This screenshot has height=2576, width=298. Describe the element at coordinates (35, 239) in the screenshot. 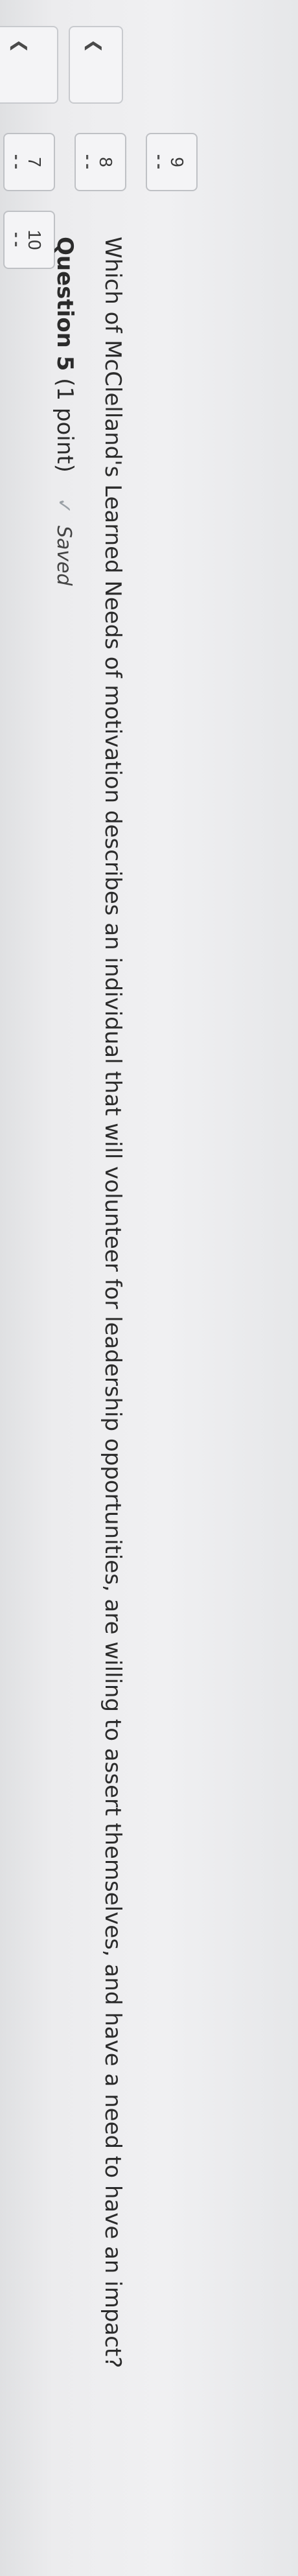

I see `question-number: 10` at that location.